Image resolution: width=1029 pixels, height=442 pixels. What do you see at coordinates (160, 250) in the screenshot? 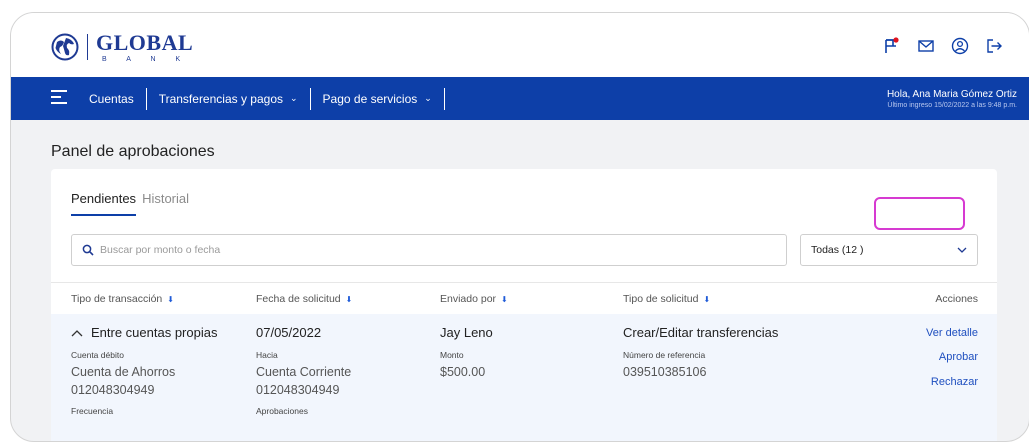
I see `search-placeholder: Buscar por monto o fecha` at bounding box center [160, 250].